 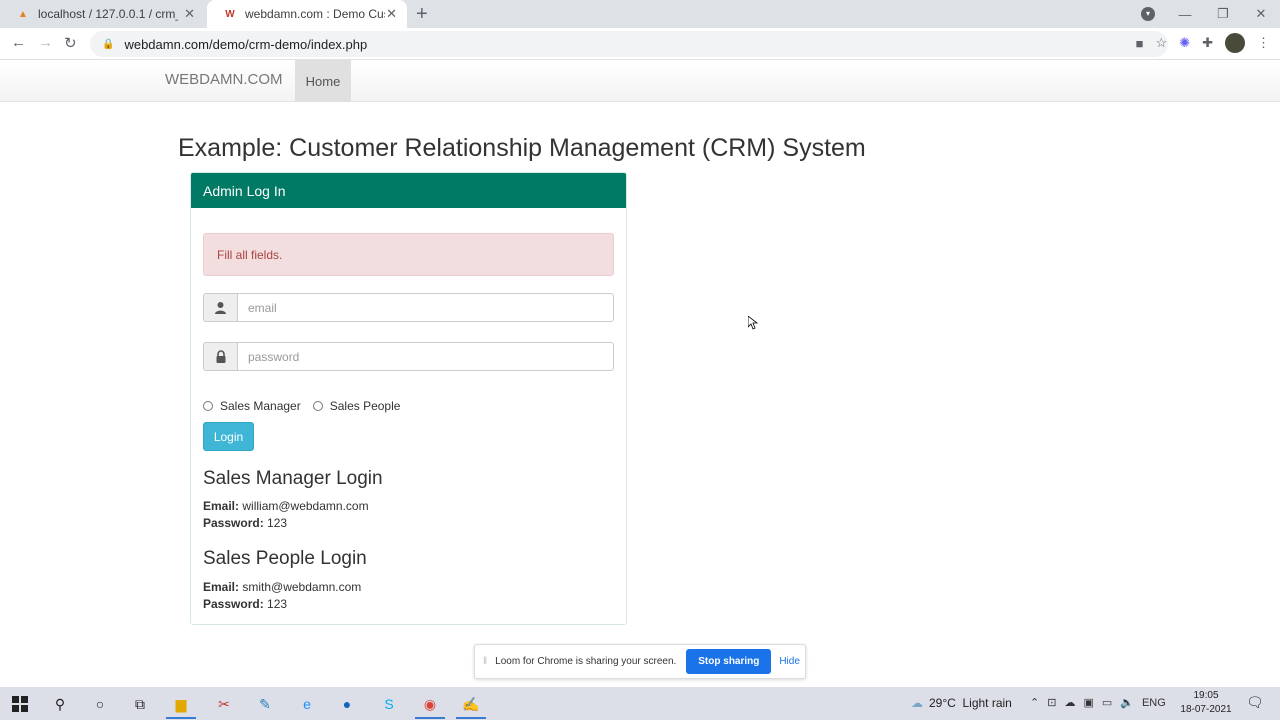 I want to click on tab-title: localhost / 127.0.0.1 / crm_system, so click(x=108, y=14).